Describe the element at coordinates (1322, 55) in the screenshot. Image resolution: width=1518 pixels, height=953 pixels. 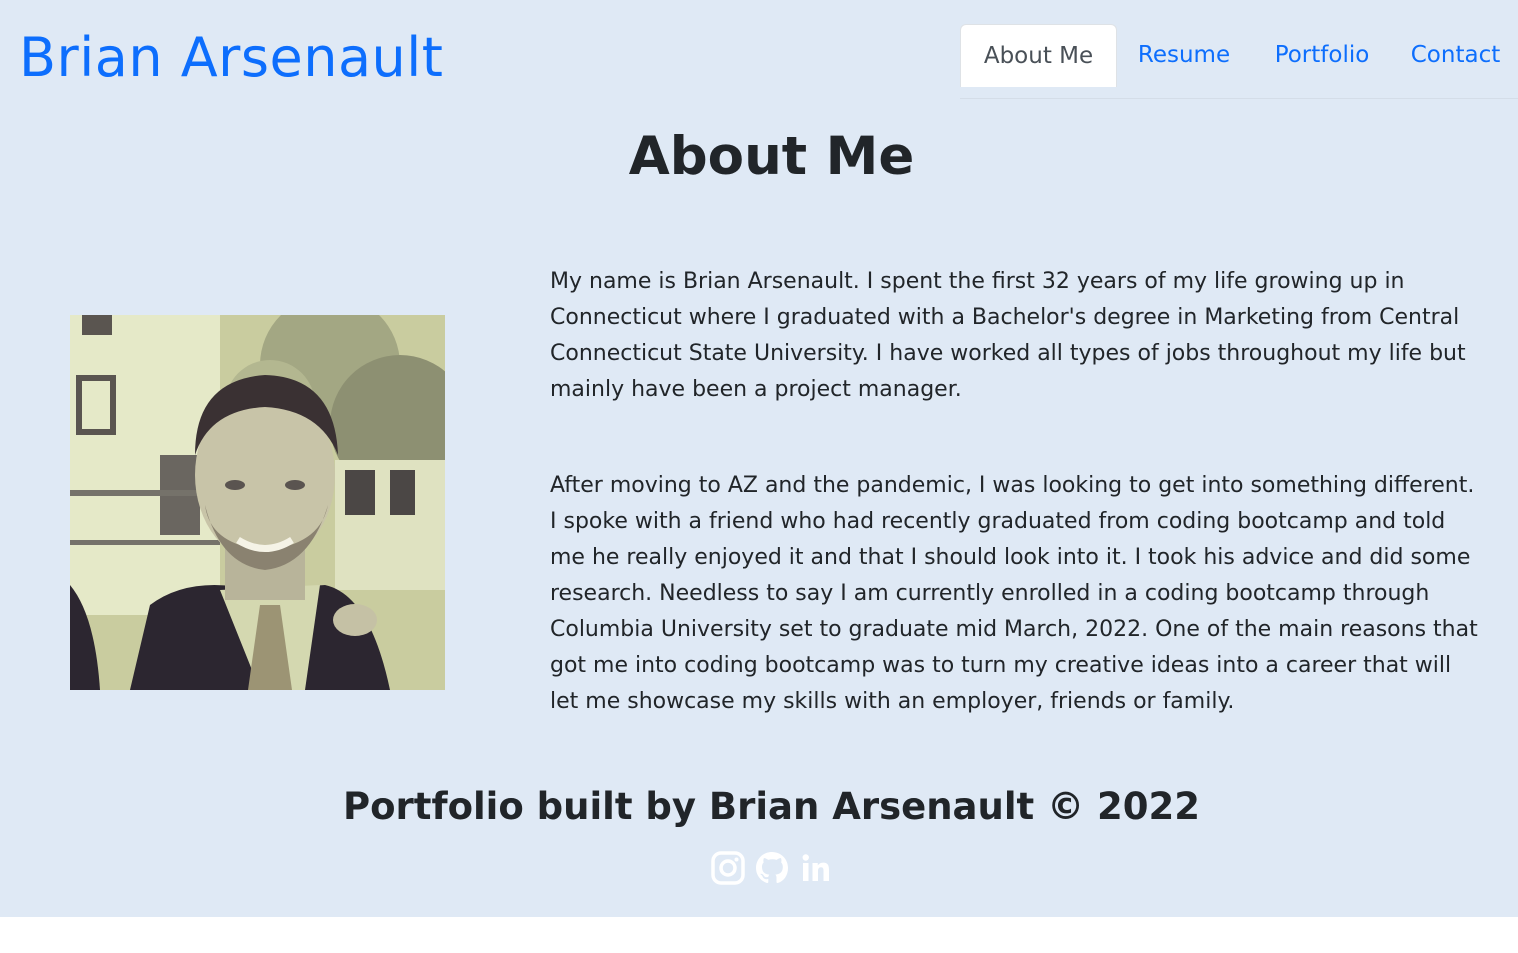
I see `tab-portfolio: Portfolio` at that location.